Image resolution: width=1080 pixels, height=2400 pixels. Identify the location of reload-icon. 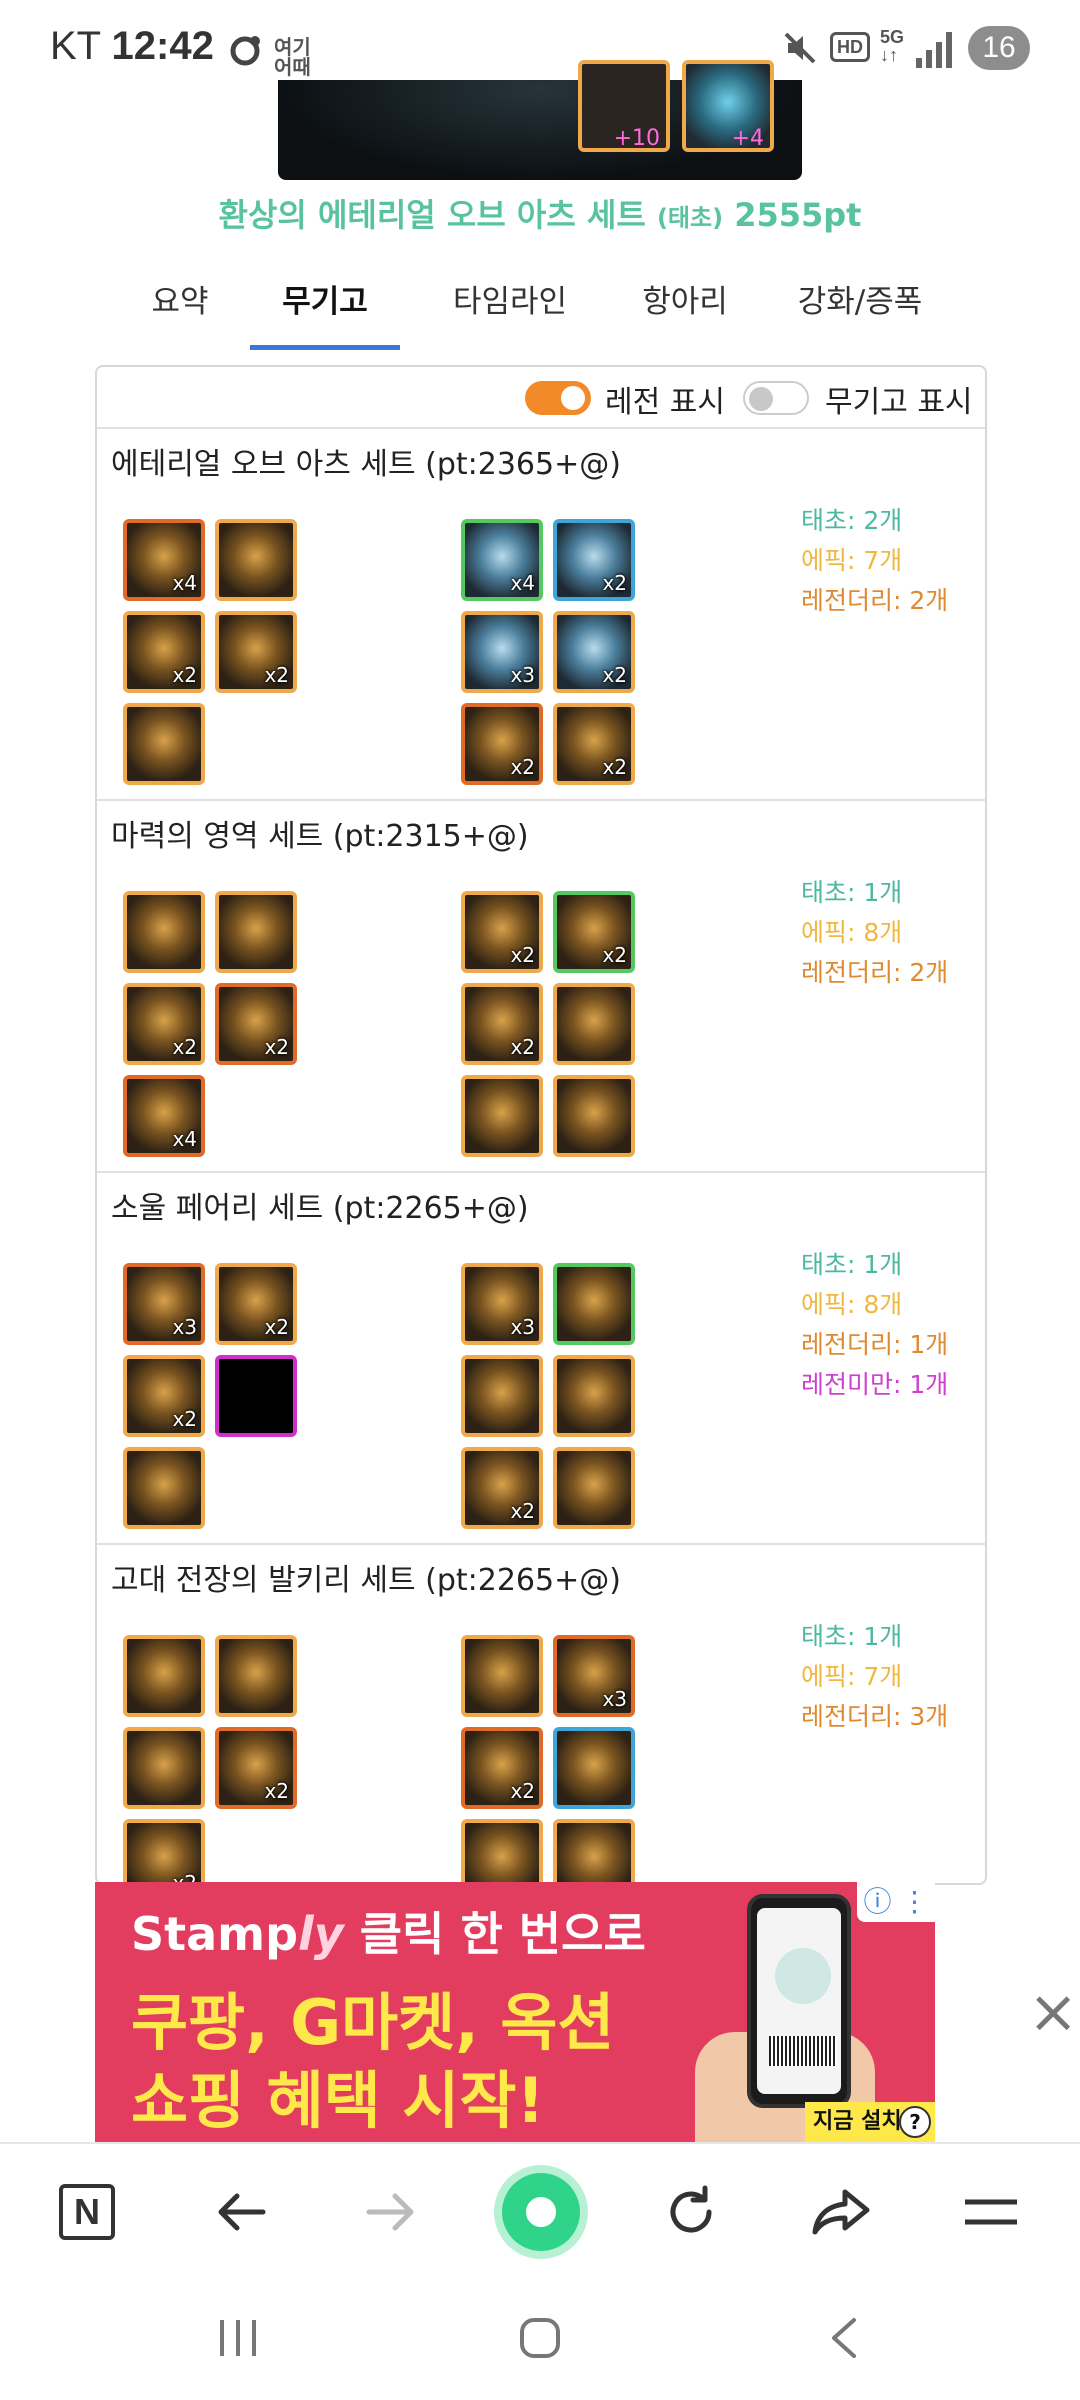
(691, 2212).